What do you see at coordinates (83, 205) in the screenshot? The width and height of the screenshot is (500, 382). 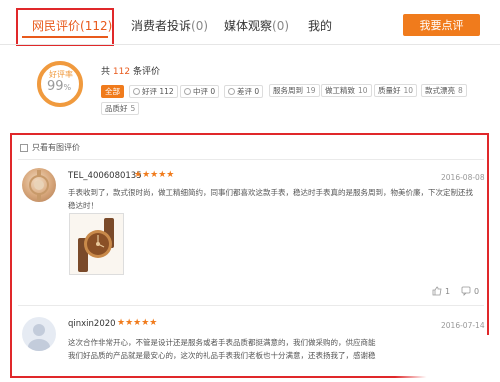 I see `review-text-line: 稳达时！` at bounding box center [83, 205].